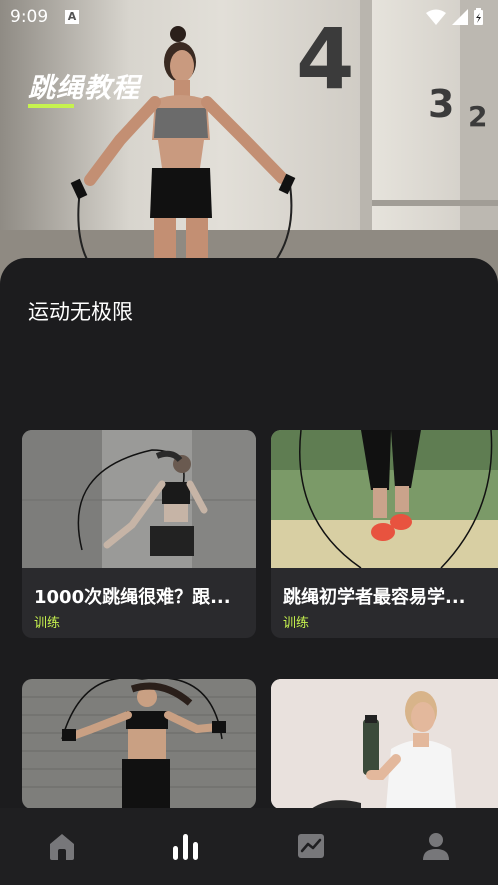  What do you see at coordinates (51, 106) in the screenshot?
I see `title-underline` at bounding box center [51, 106].